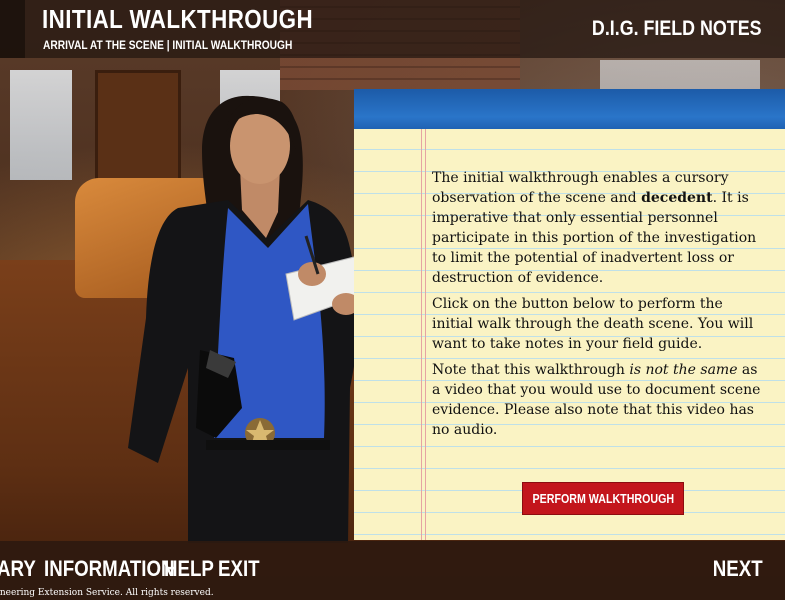  I want to click on page-title: INITIAL WALKTHROUGH, so click(178, 19).